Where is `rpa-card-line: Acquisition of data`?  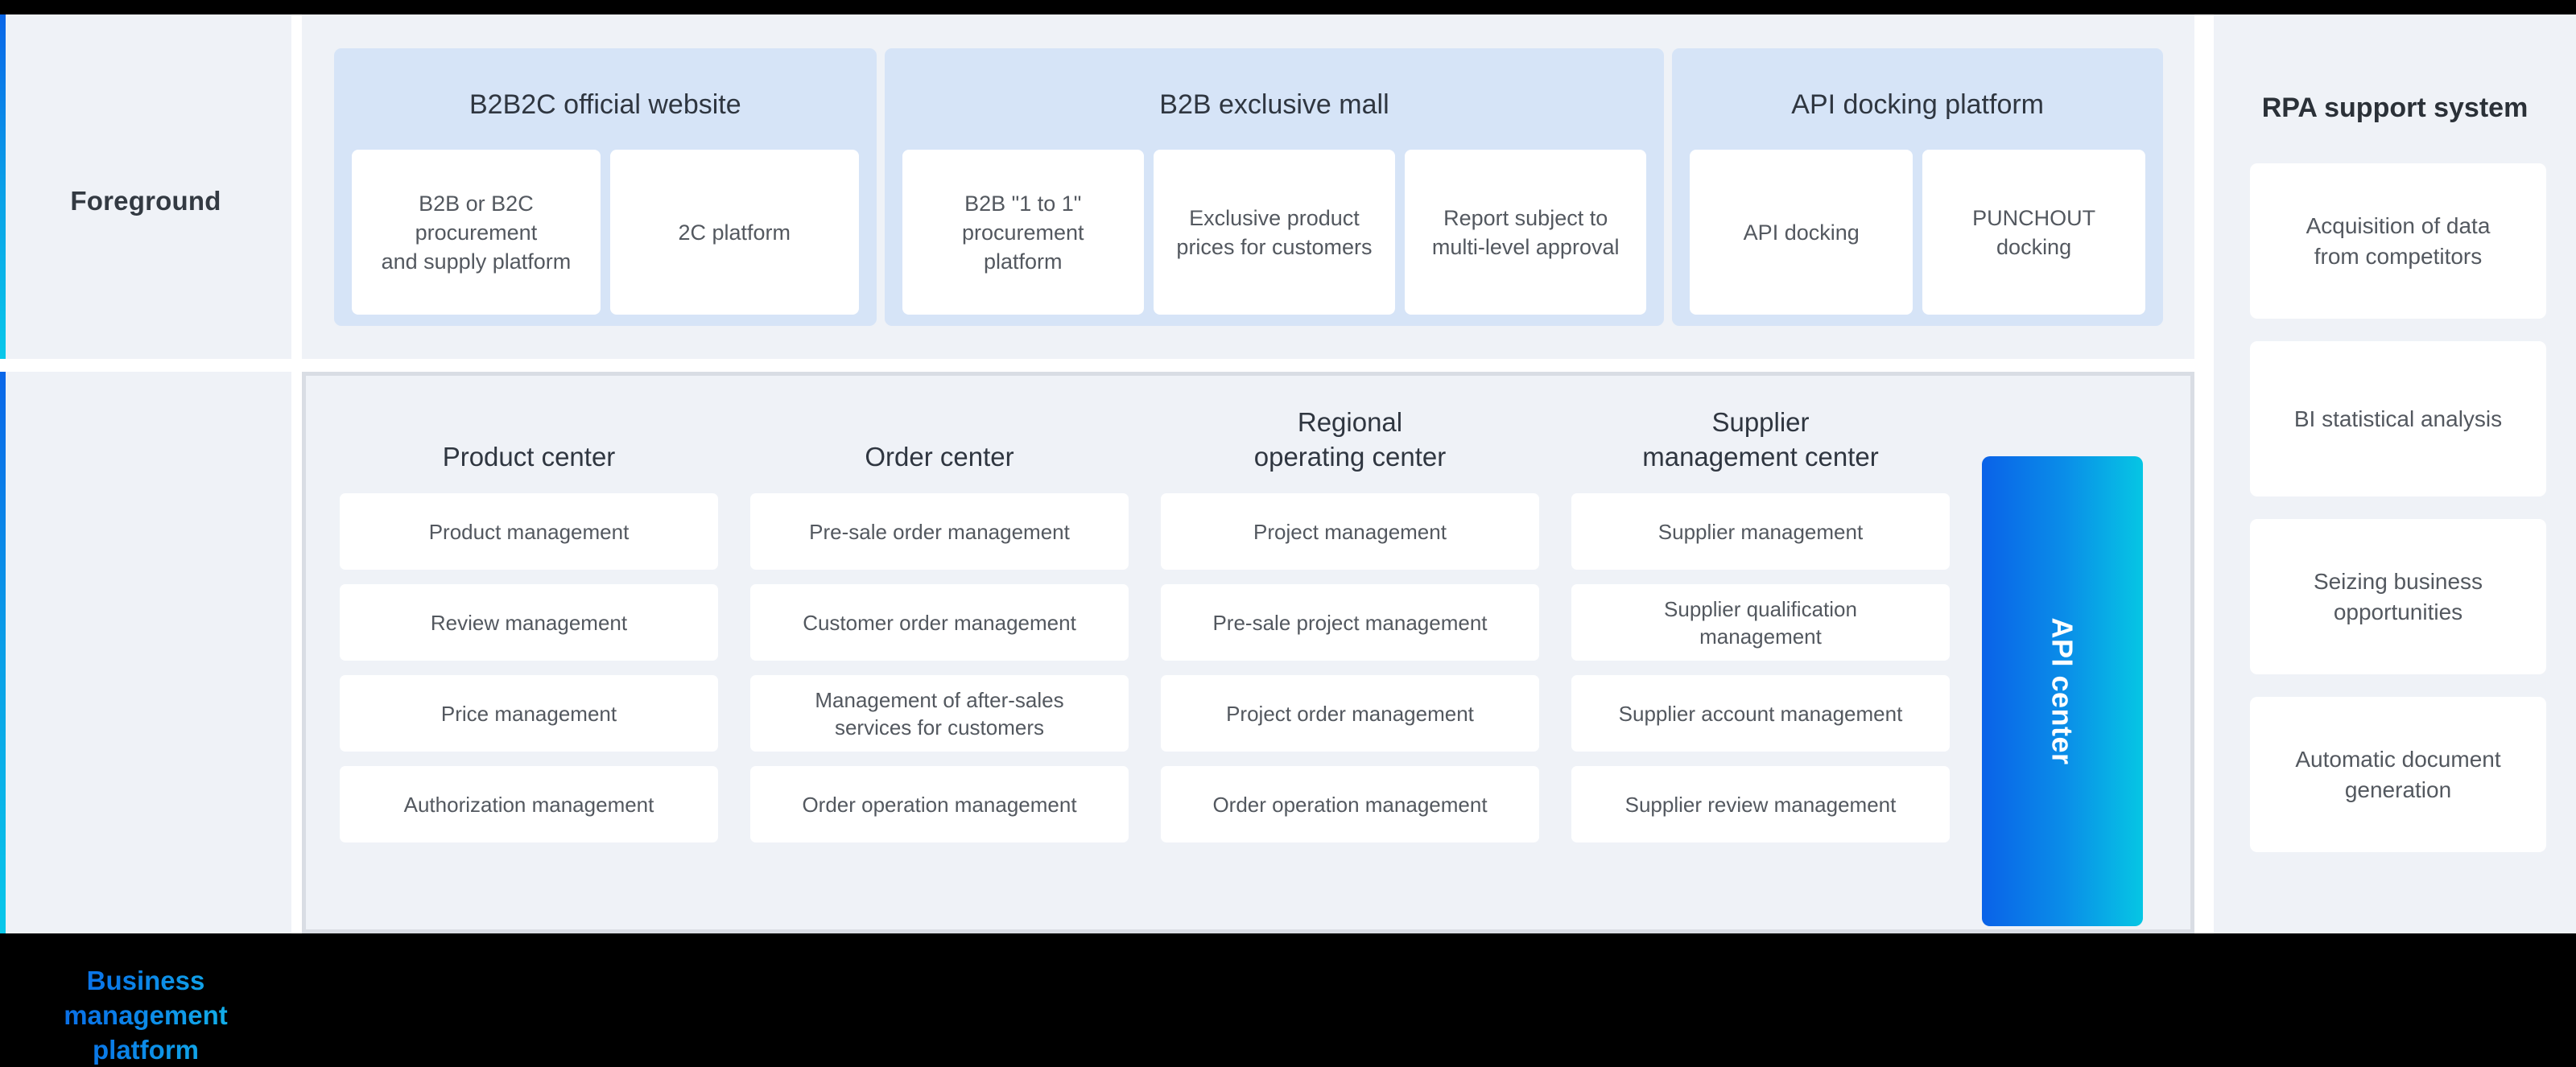
rpa-card-line: Acquisition of data is located at coordinates (2398, 225).